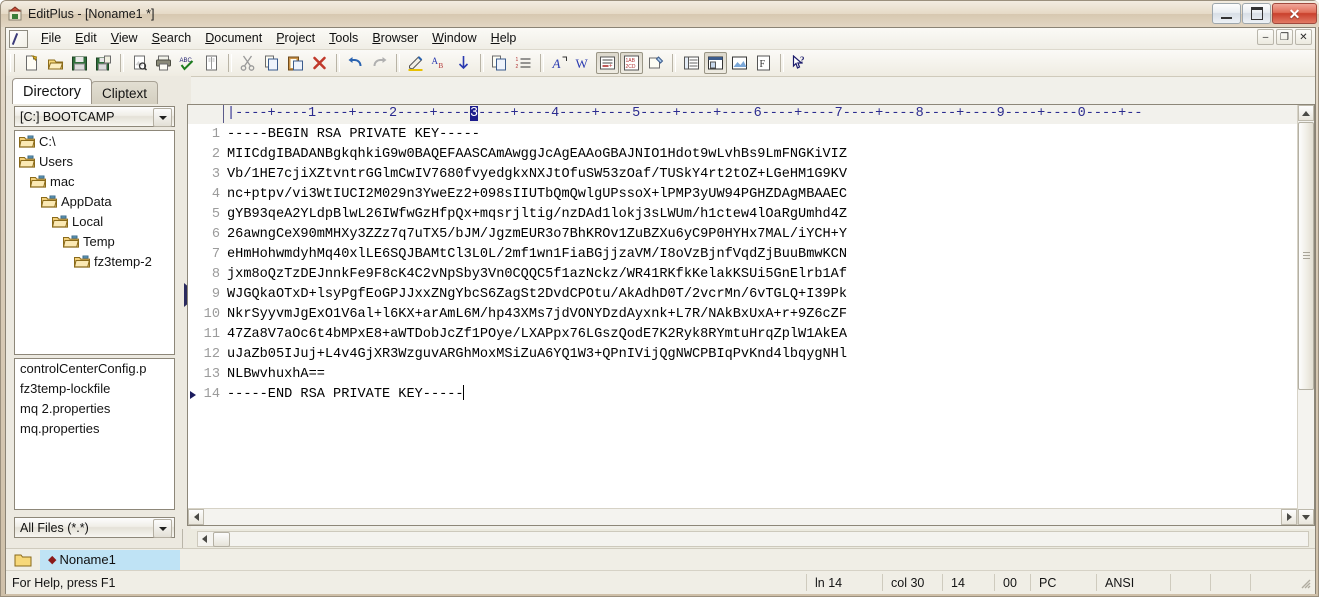 This screenshot has width=1319, height=597. Describe the element at coordinates (271, 63) in the screenshot. I see `copy-icon` at that location.